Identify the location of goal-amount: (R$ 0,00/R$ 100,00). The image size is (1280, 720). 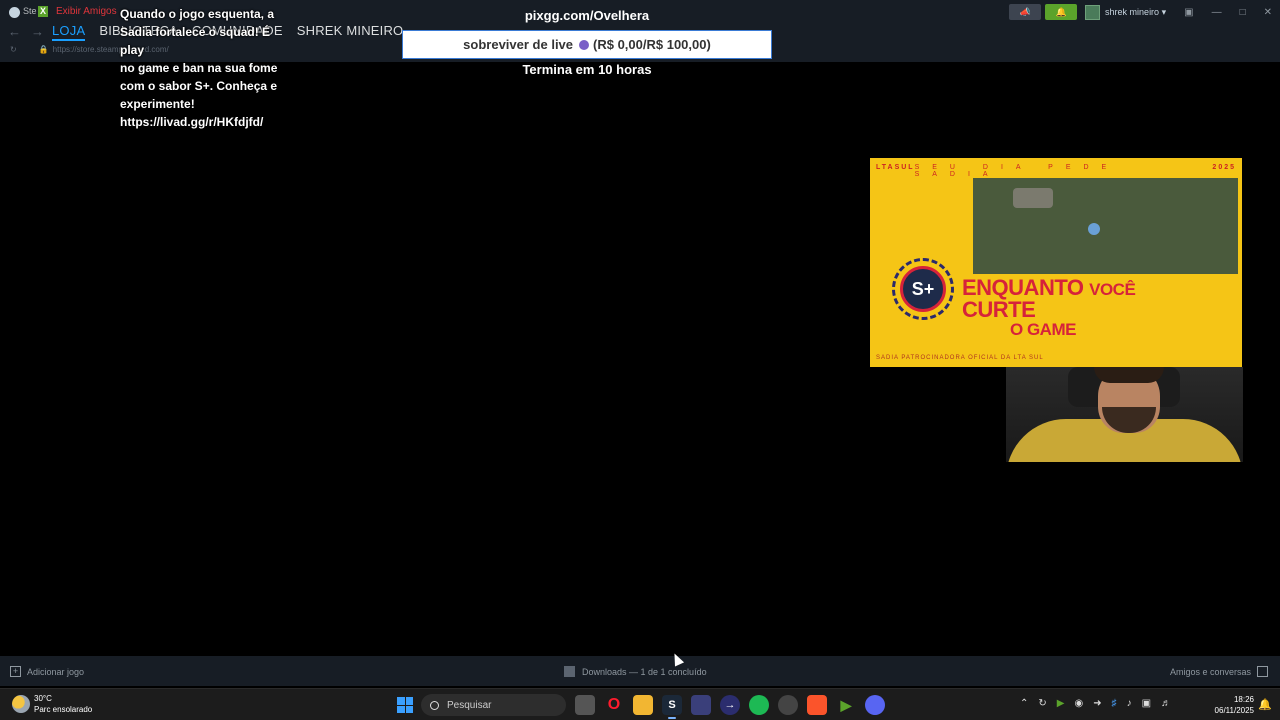
(652, 44).